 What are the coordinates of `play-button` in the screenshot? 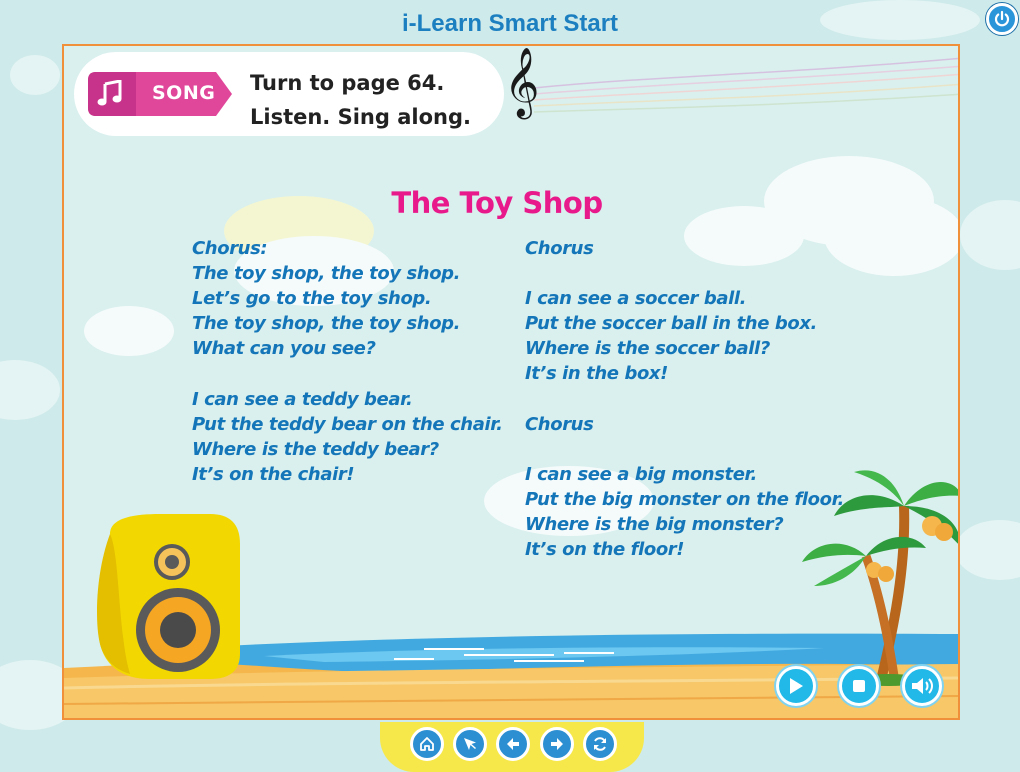 It's located at (796, 686).